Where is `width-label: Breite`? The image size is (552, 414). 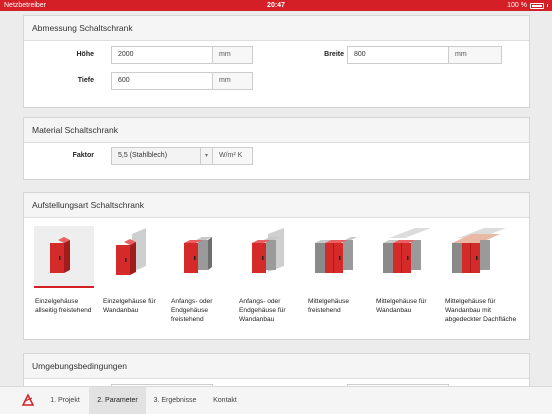 width-label: Breite is located at coordinates (334, 54).